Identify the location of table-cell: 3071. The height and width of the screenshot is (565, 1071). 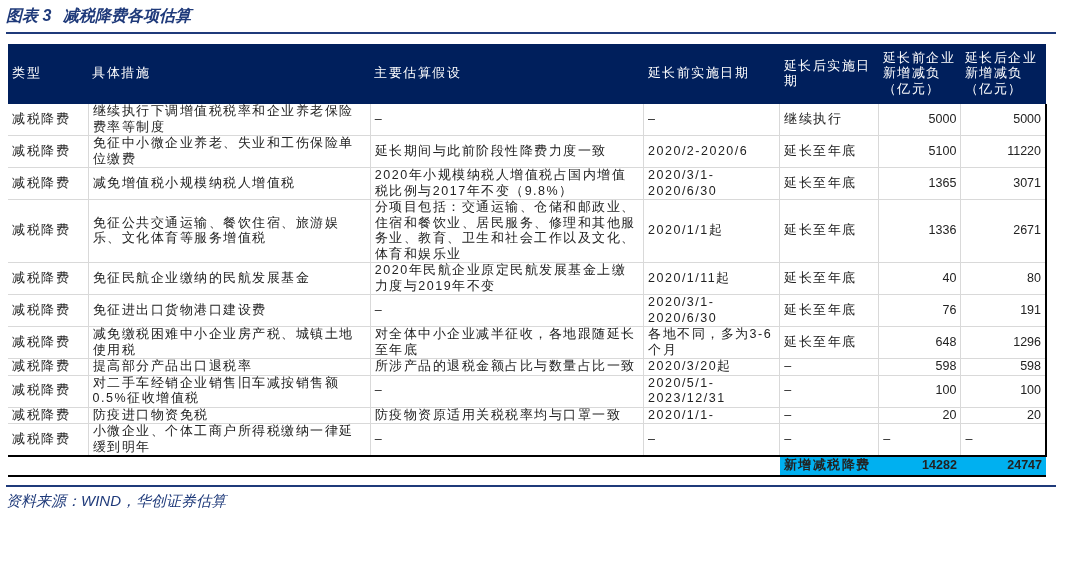
(1003, 183).